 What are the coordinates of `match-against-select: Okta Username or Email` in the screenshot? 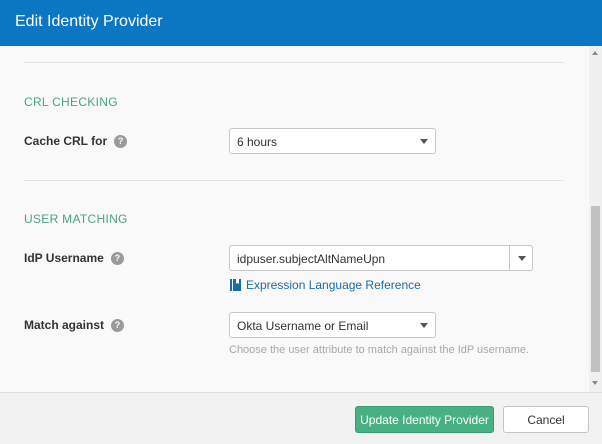 It's located at (332, 325).